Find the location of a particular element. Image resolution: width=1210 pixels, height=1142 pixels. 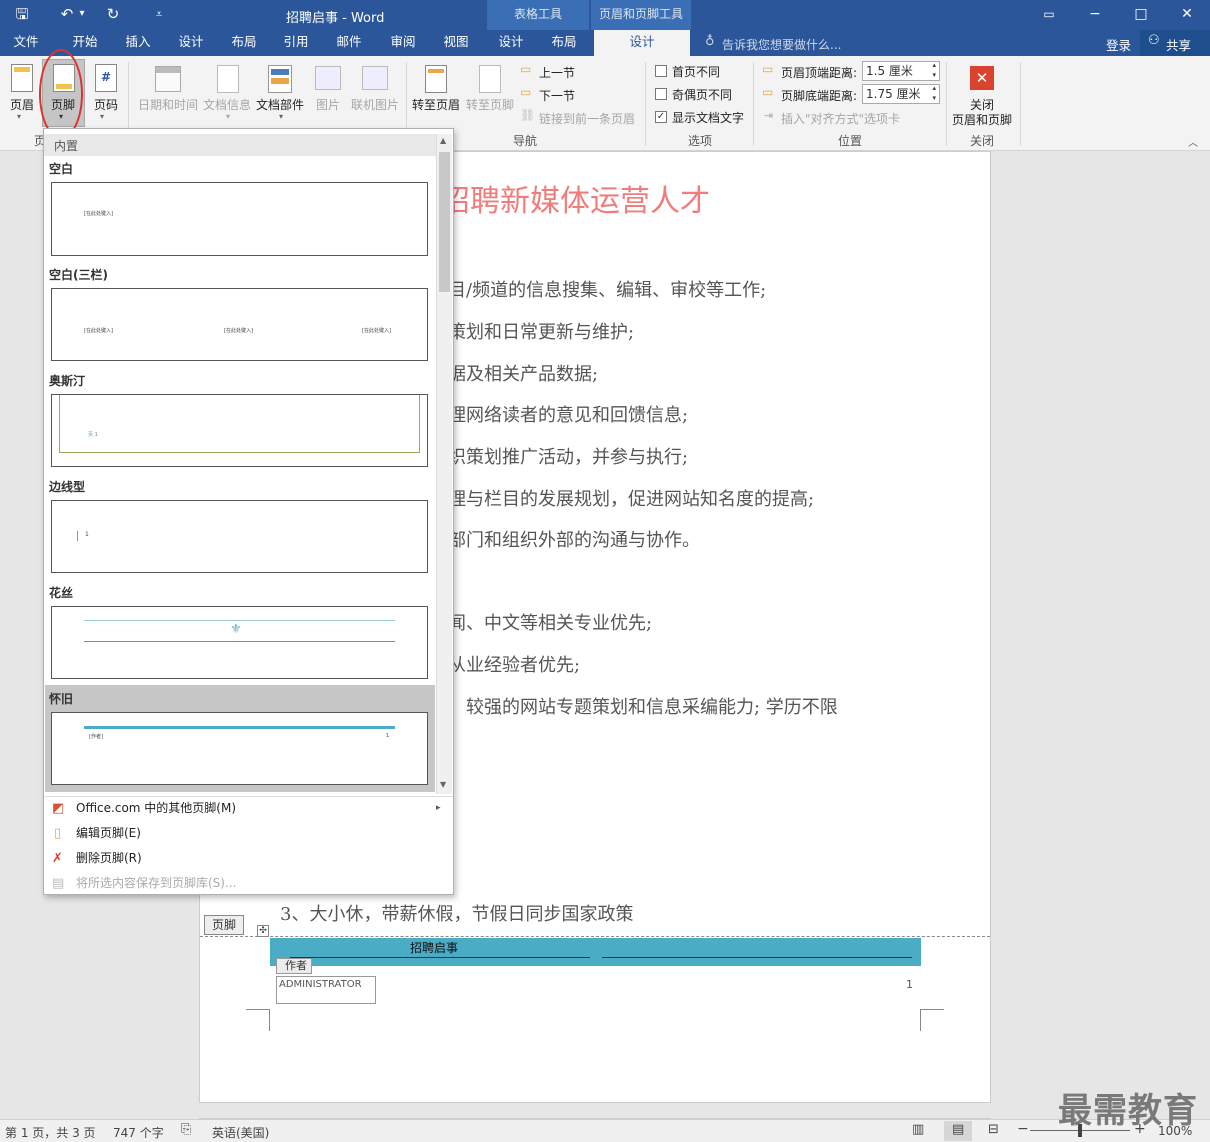

menu-remove-footer: ✗ 删除页脚(R) is located at coordinates (248, 858).